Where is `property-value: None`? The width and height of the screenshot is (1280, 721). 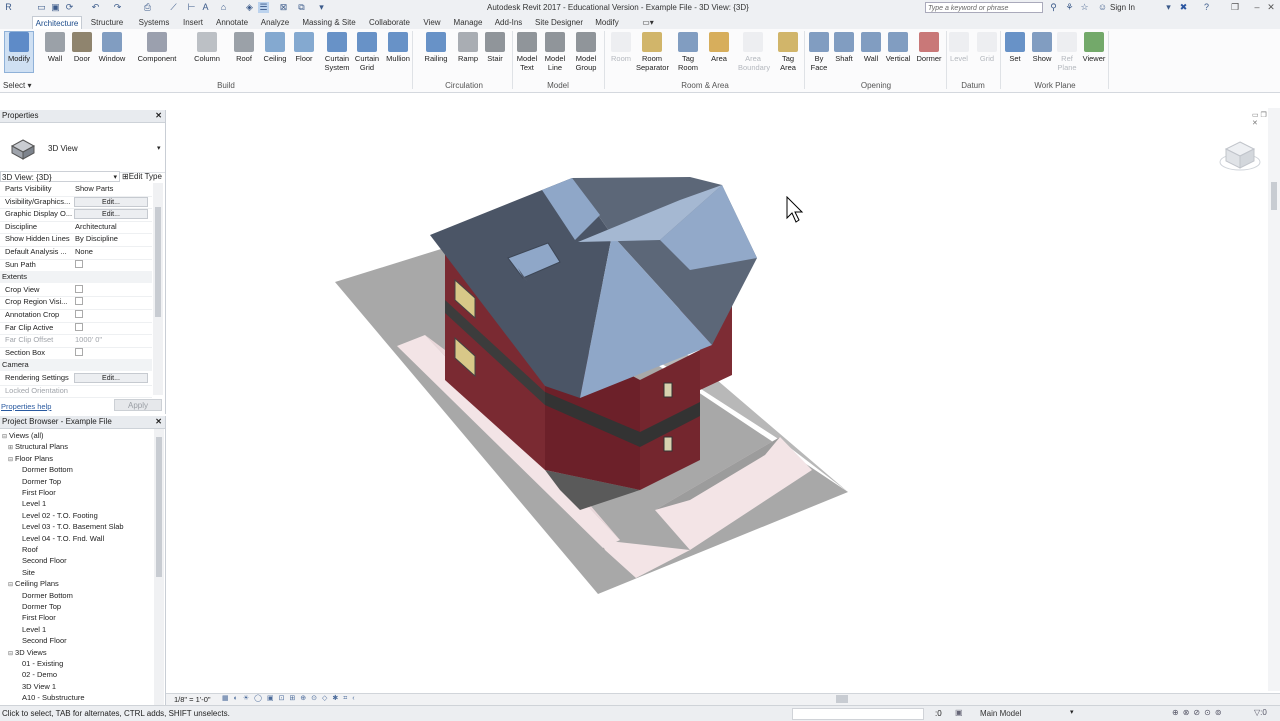 property-value: None is located at coordinates (84, 252).